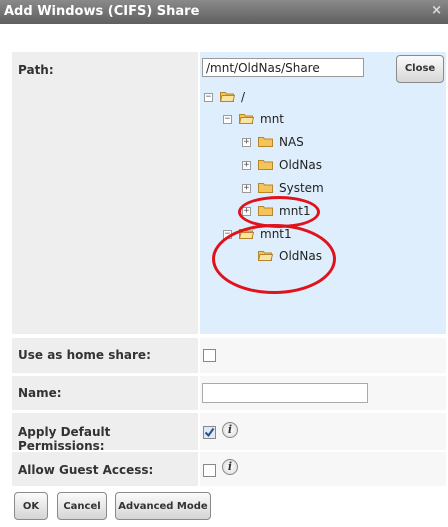  I want to click on guest-access-label-cell: Allow Guest Access:, so click(105, 469).